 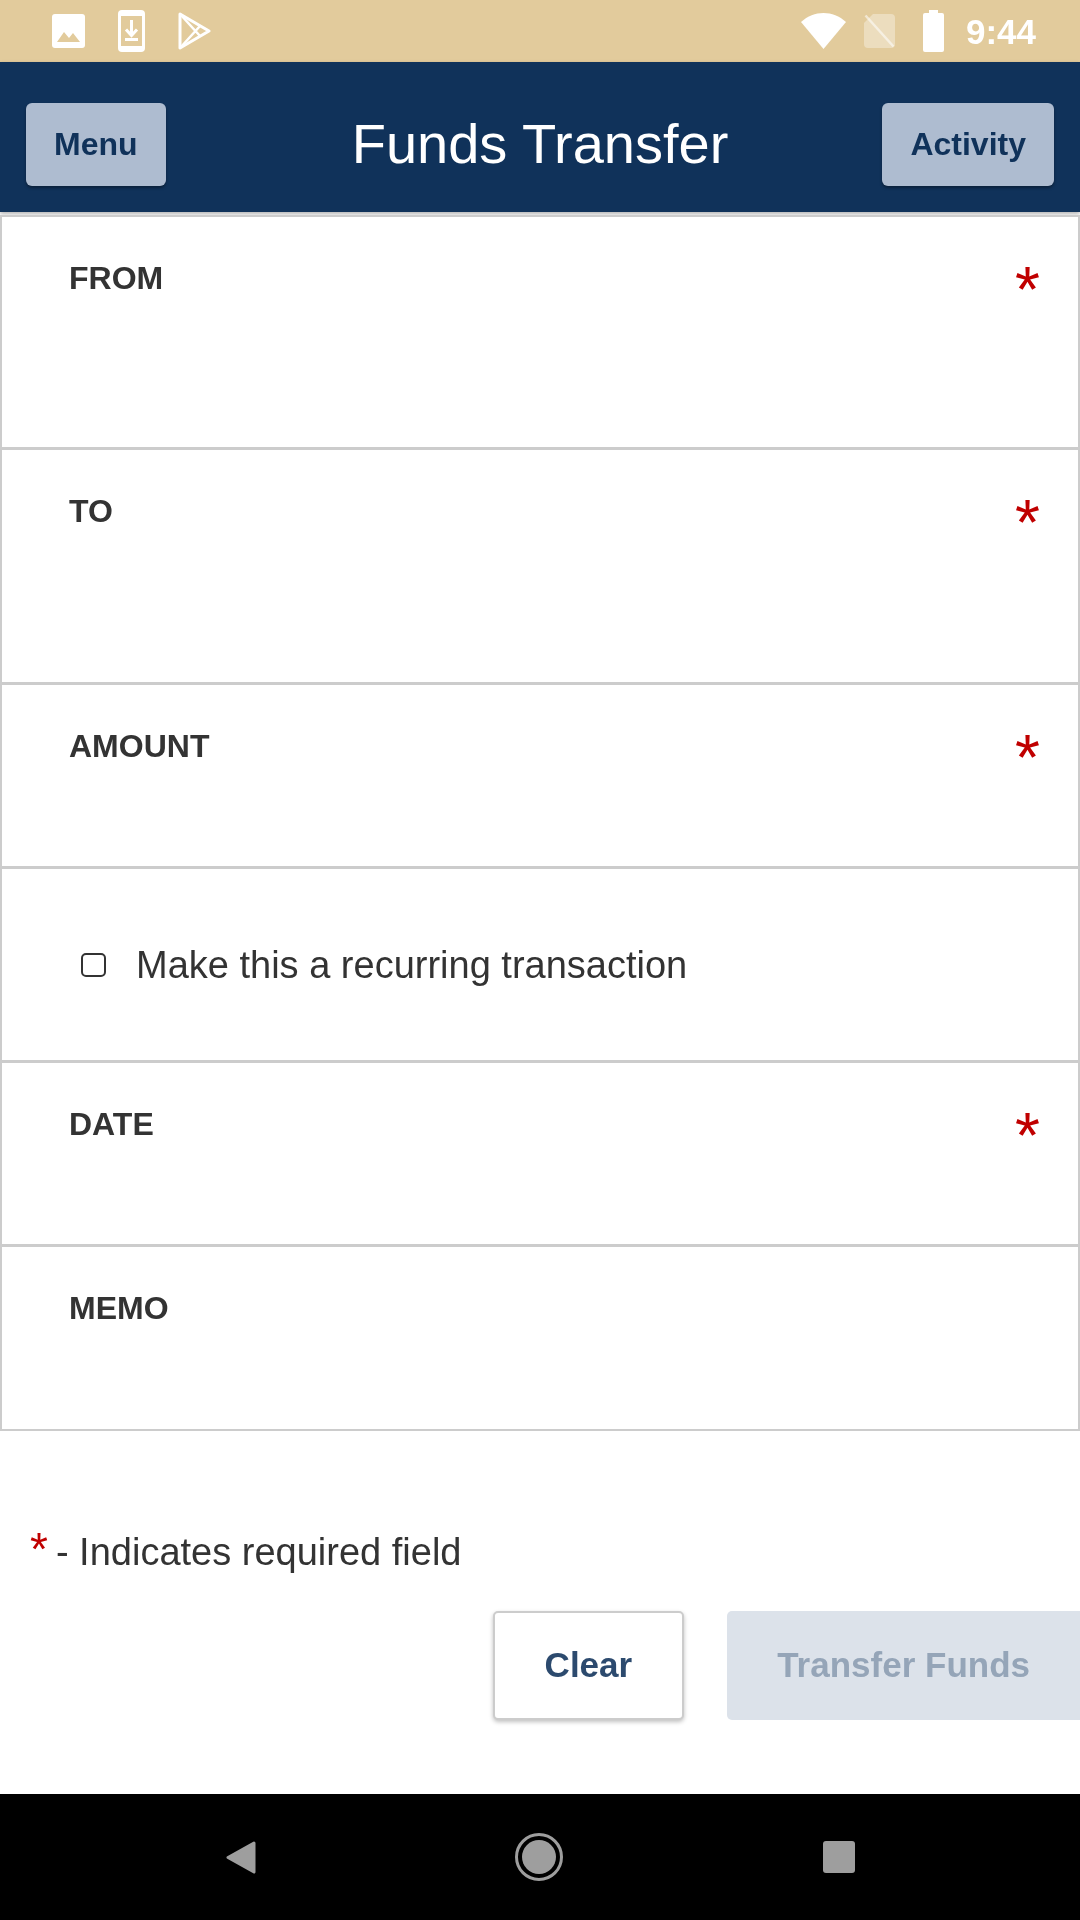 What do you see at coordinates (240, 1857) in the screenshot?
I see `back-icon` at bounding box center [240, 1857].